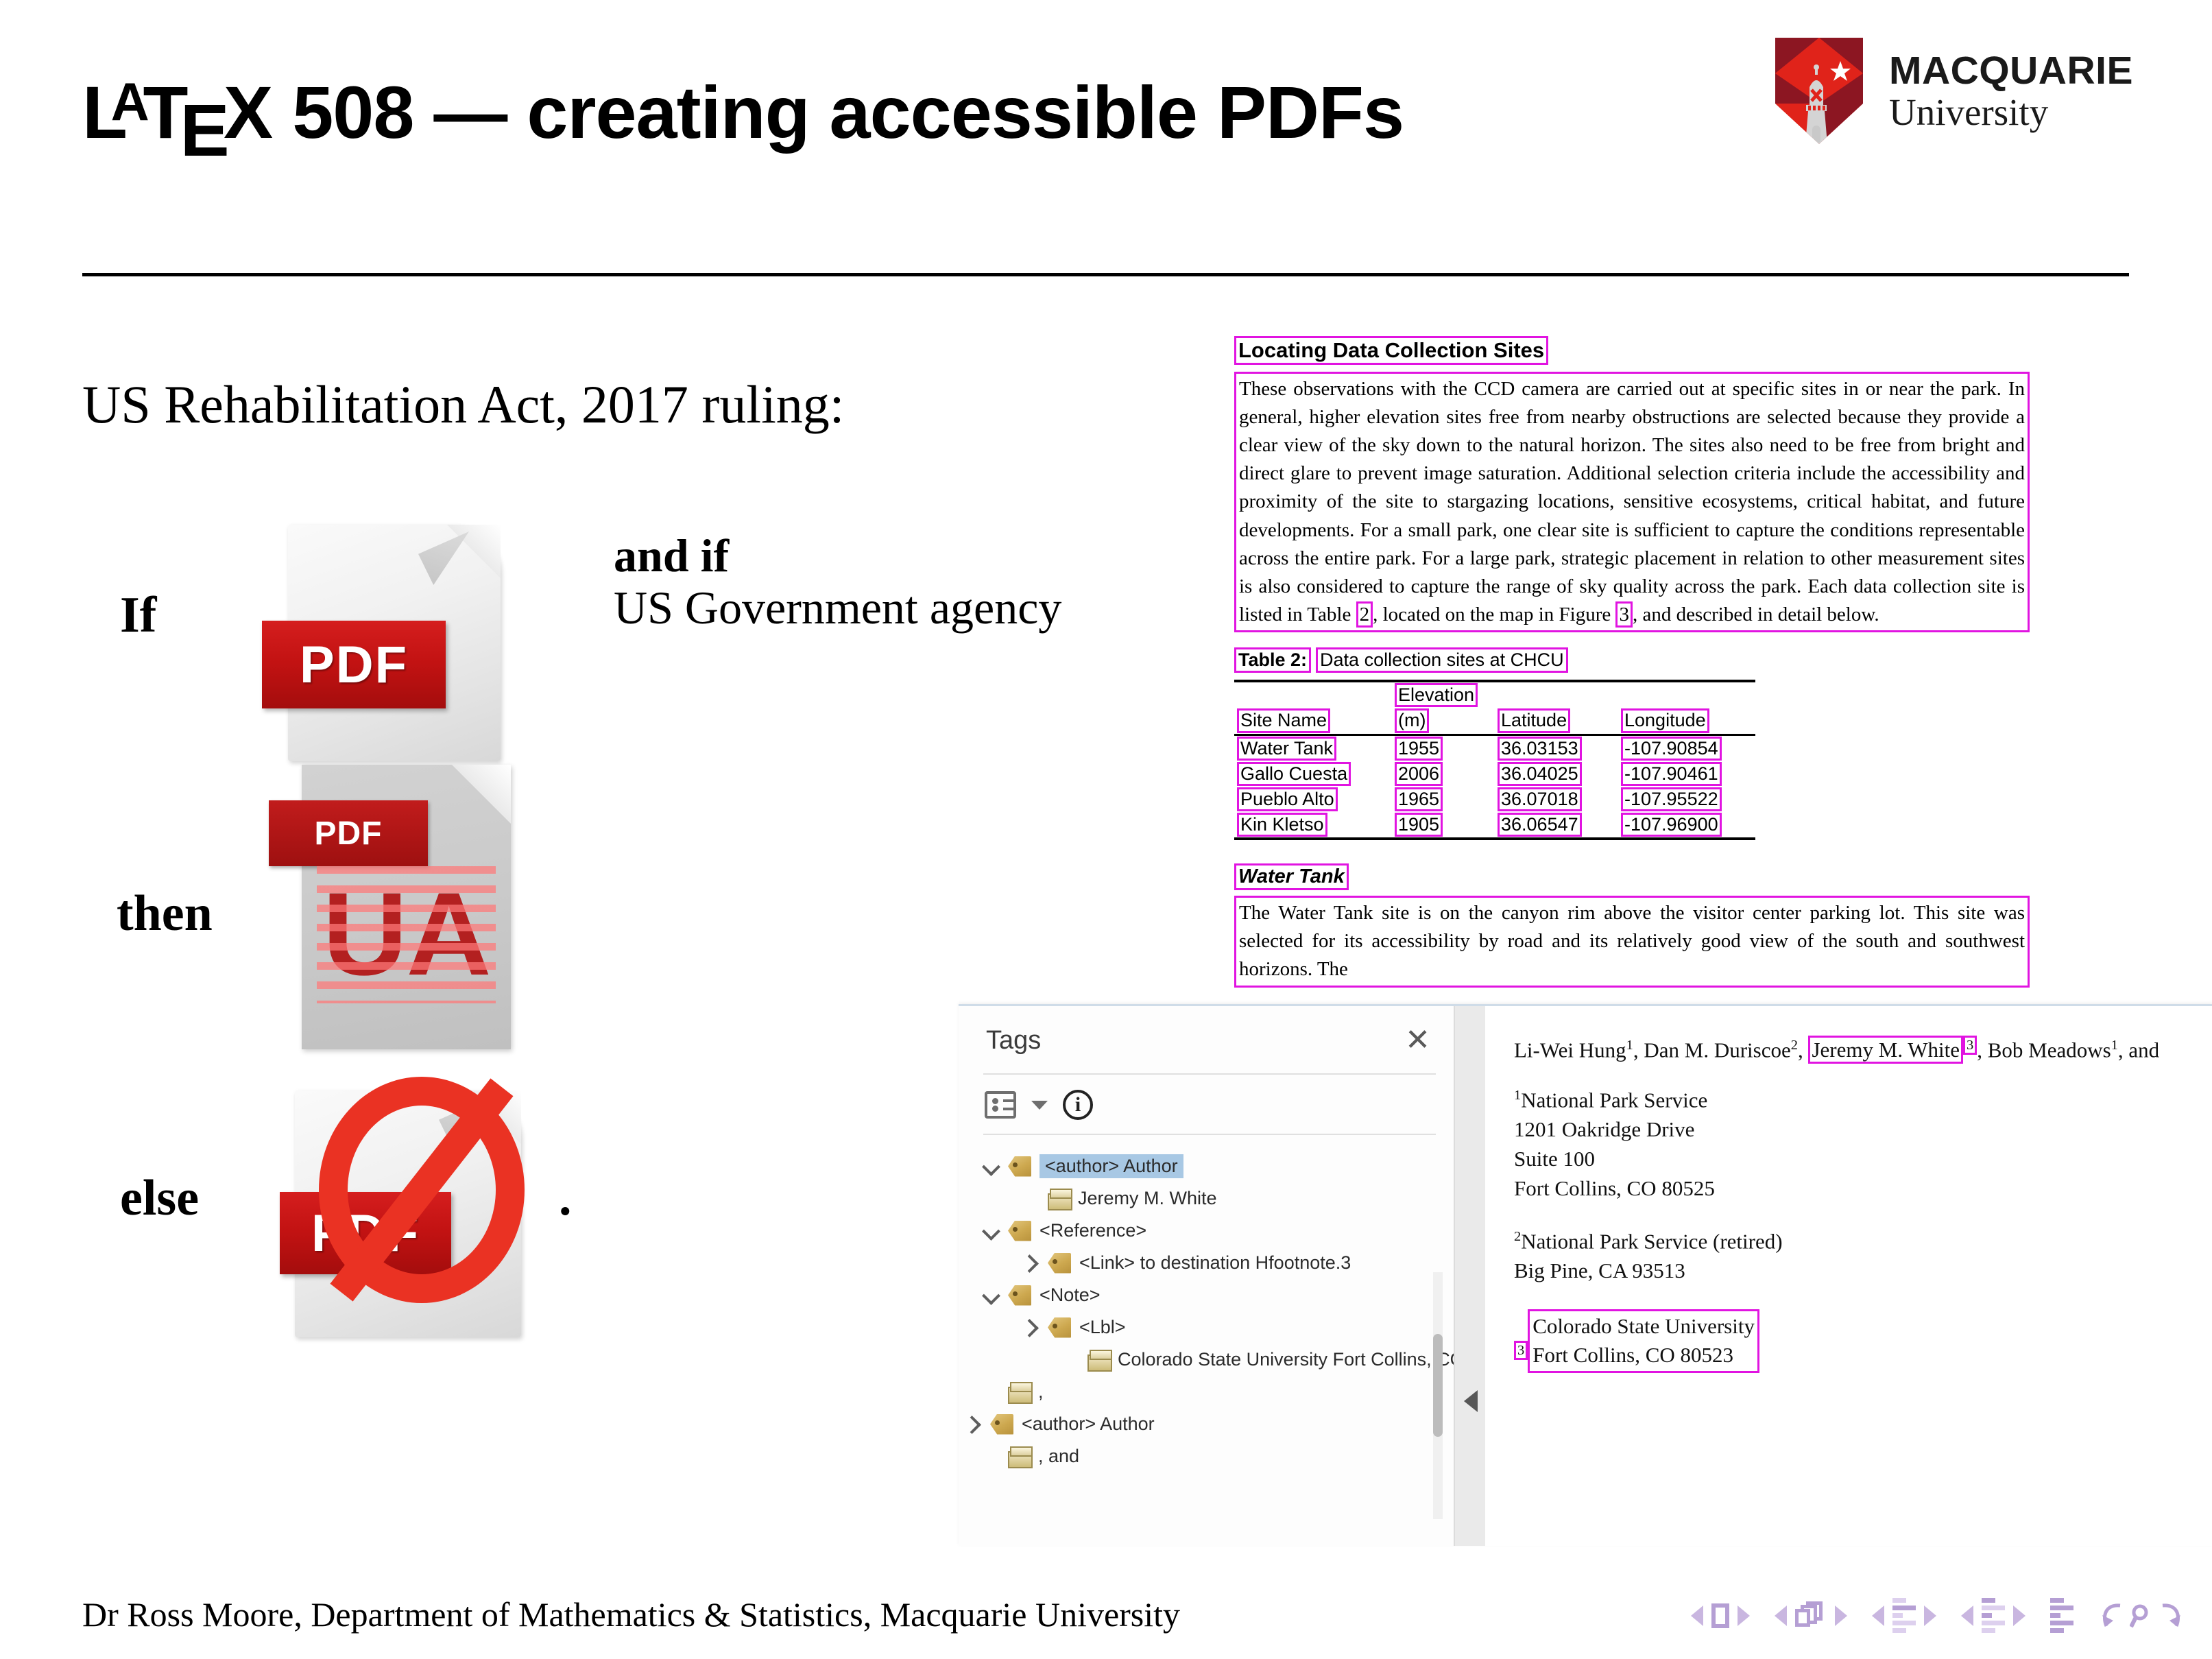 Image resolution: width=2212 pixels, height=1659 pixels. I want to click on subsection-icon, so click(1904, 1615).